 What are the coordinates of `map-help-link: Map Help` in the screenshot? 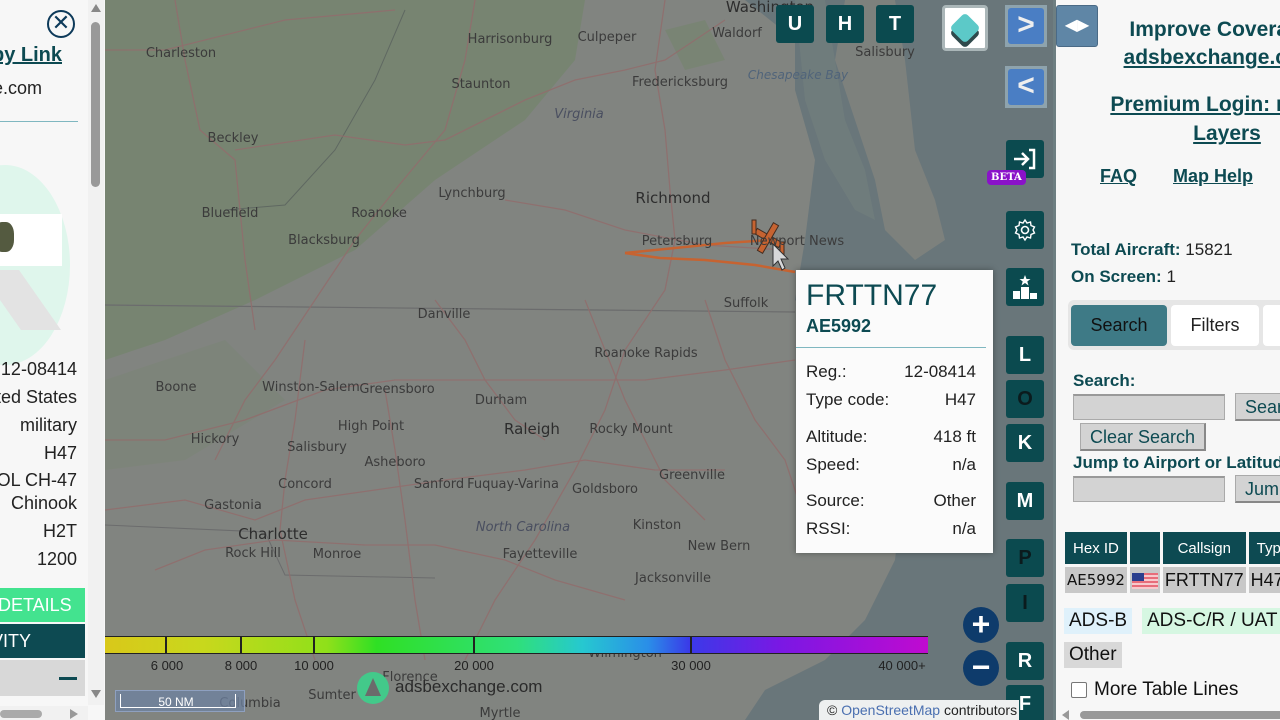 It's located at (1213, 176).